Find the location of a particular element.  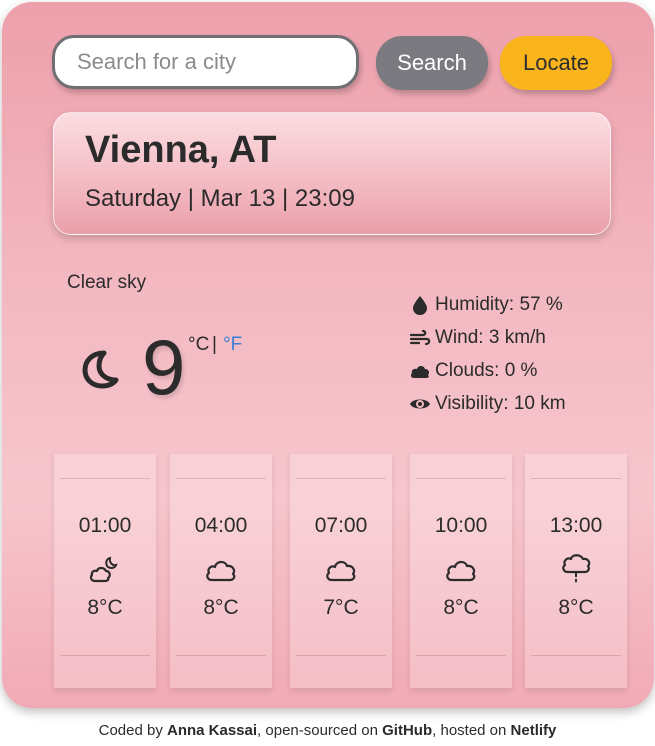

weather-description: Clear sky is located at coordinates (107, 282).